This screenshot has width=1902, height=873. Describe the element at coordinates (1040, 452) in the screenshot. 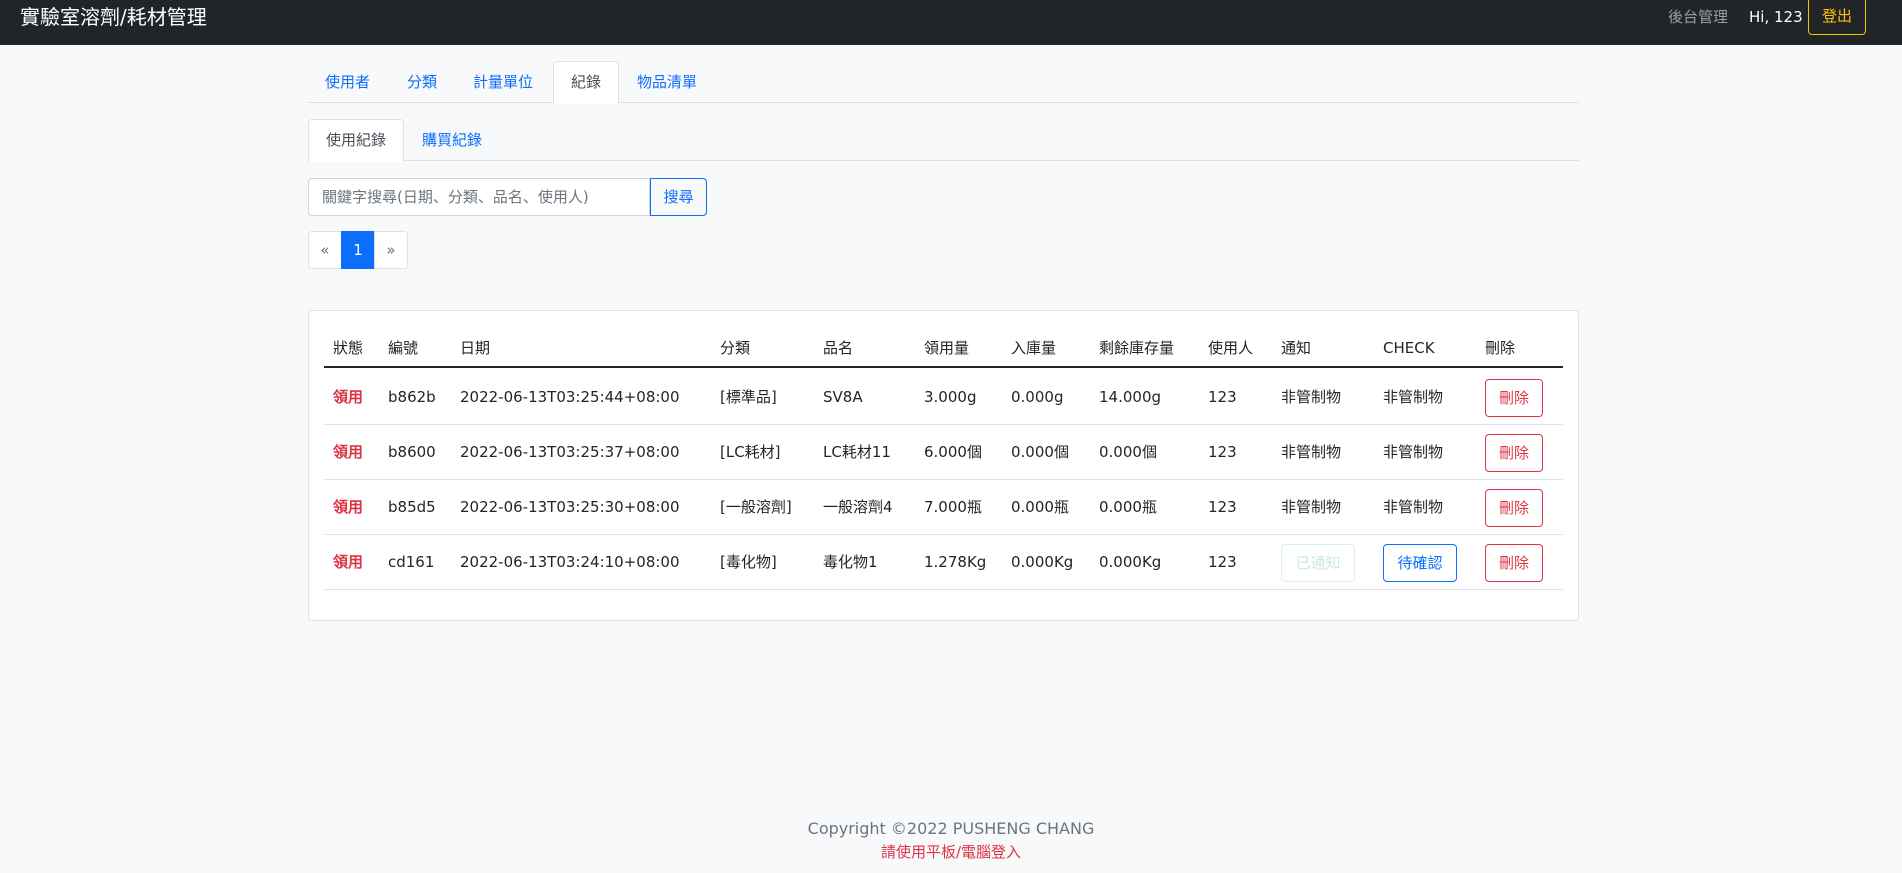

I see `row-stocked: 0.000個` at that location.